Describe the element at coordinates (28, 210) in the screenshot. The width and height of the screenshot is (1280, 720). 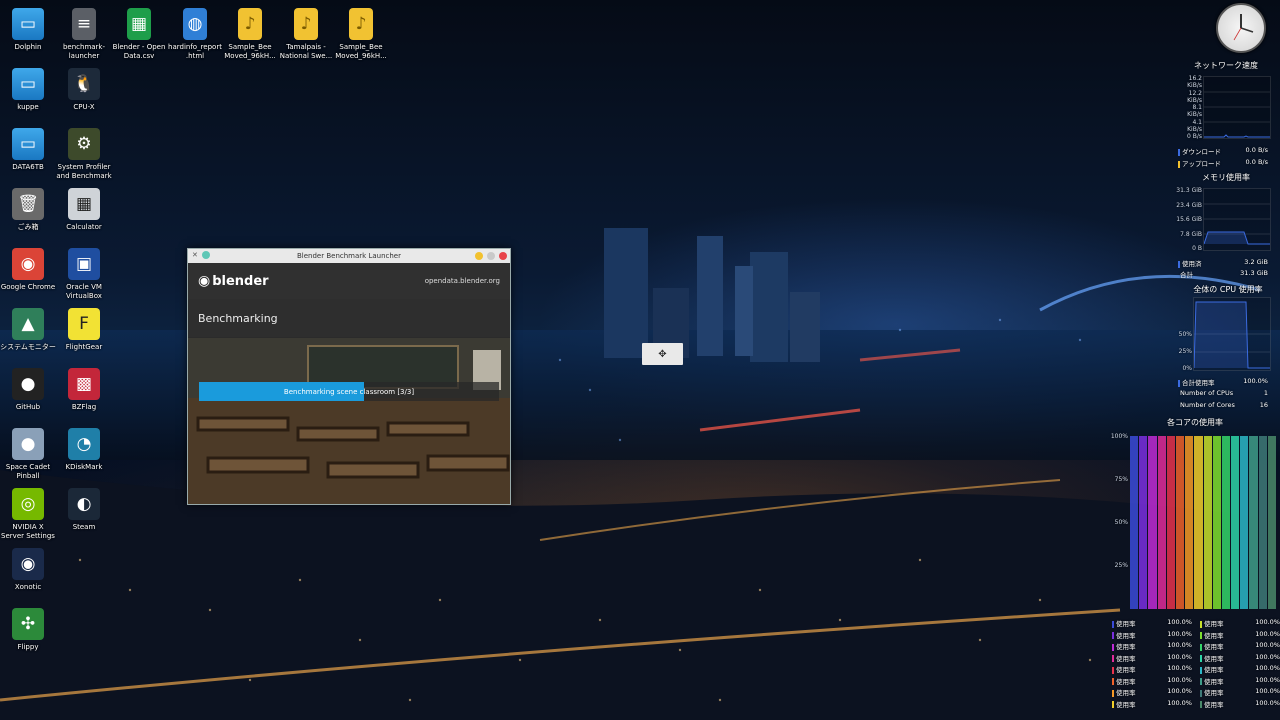
I see `desktop-icon-12: 🗑 ごみ箱` at that location.